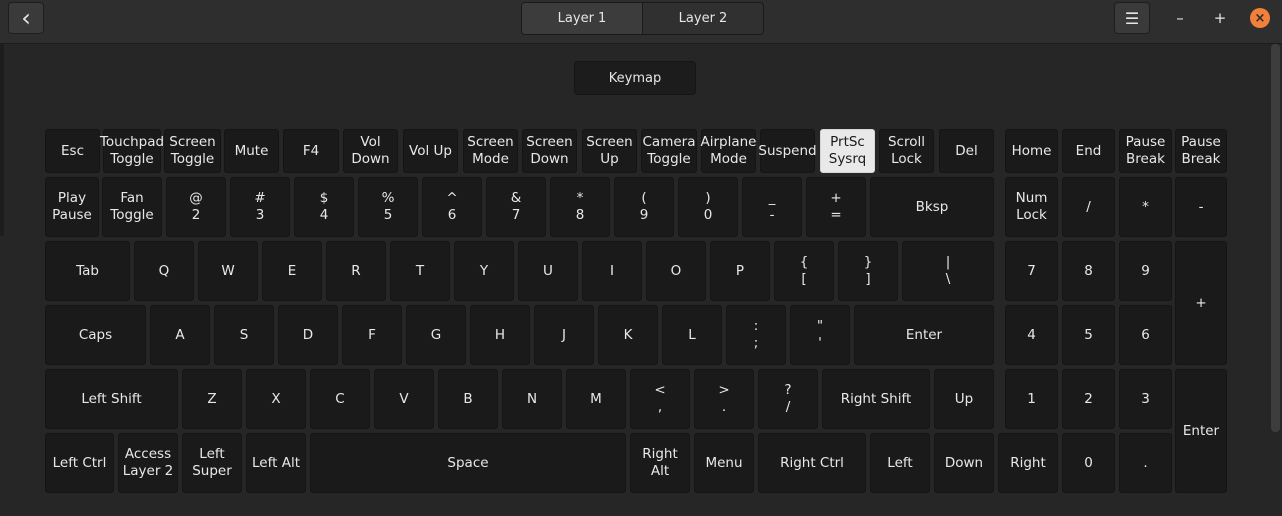 Image resolution: width=1282 pixels, height=516 pixels. Describe the element at coordinates (452, 207) in the screenshot. I see `key: ^ 6` at that location.